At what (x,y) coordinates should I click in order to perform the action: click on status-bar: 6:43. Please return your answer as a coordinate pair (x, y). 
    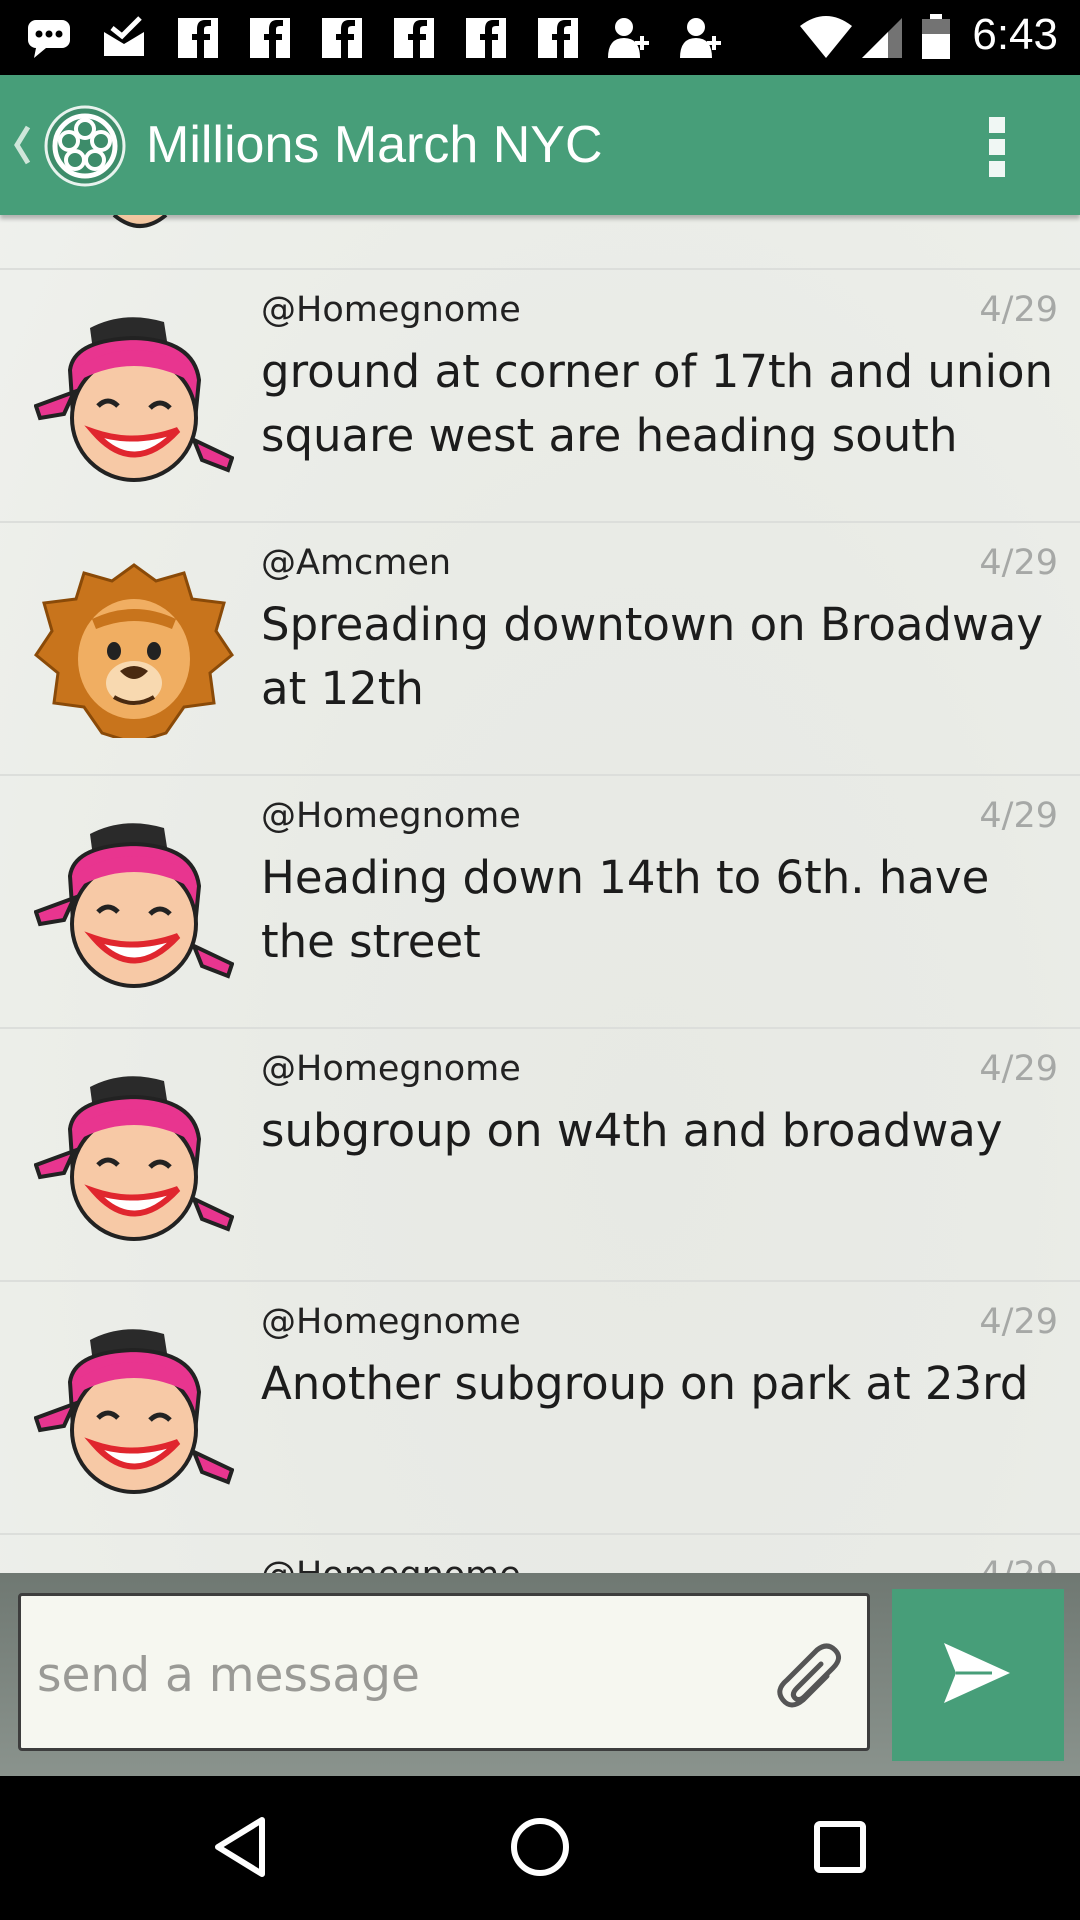
    Looking at the image, I should click on (540, 37).